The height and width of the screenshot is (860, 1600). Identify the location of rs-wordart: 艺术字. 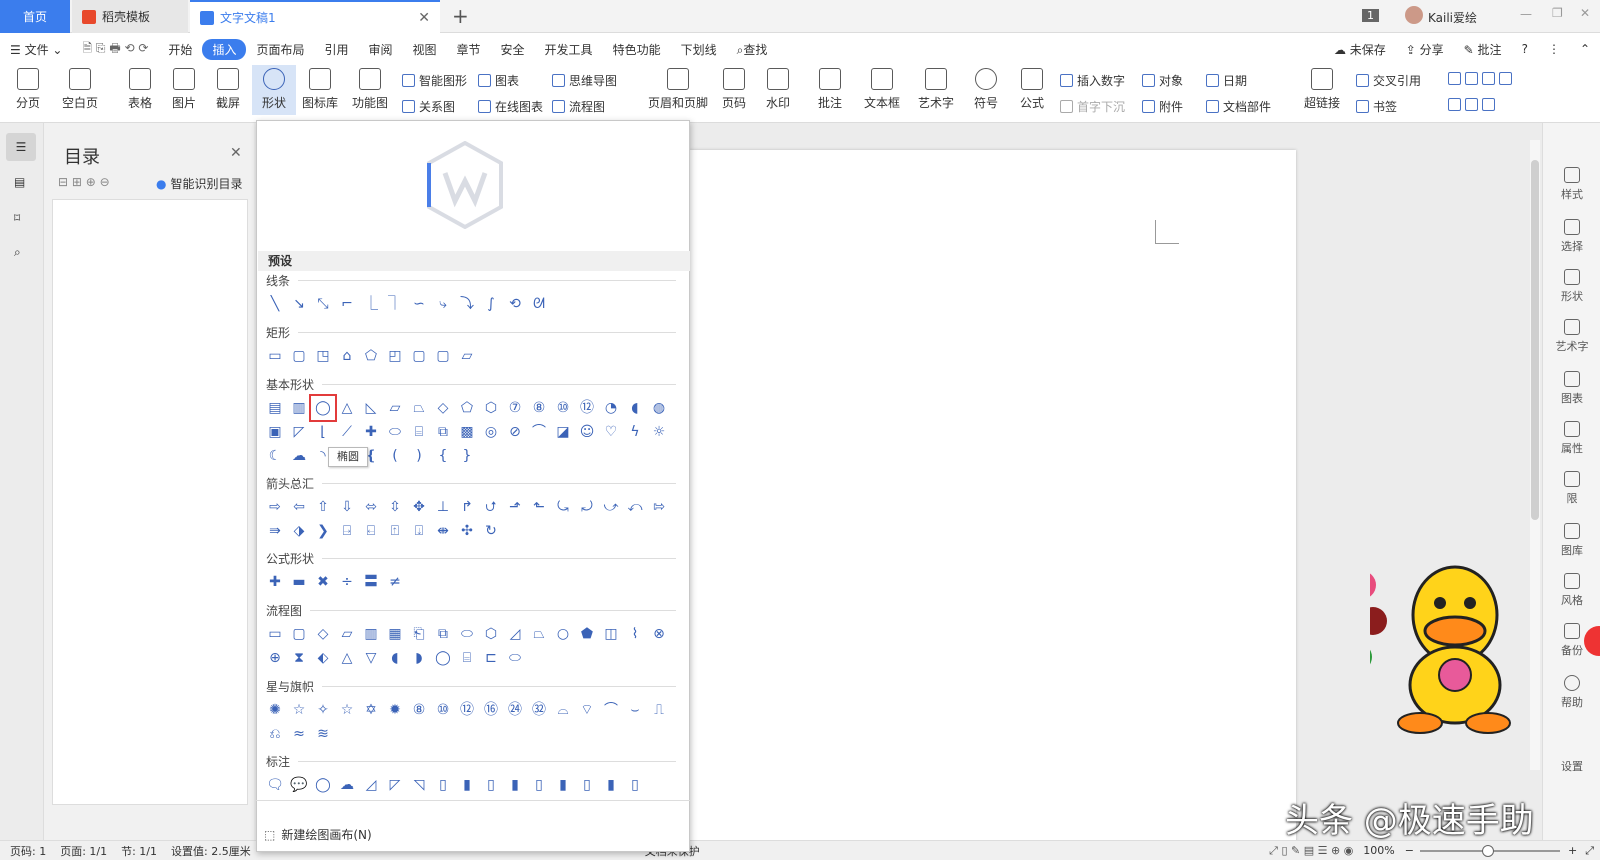
(1572, 336).